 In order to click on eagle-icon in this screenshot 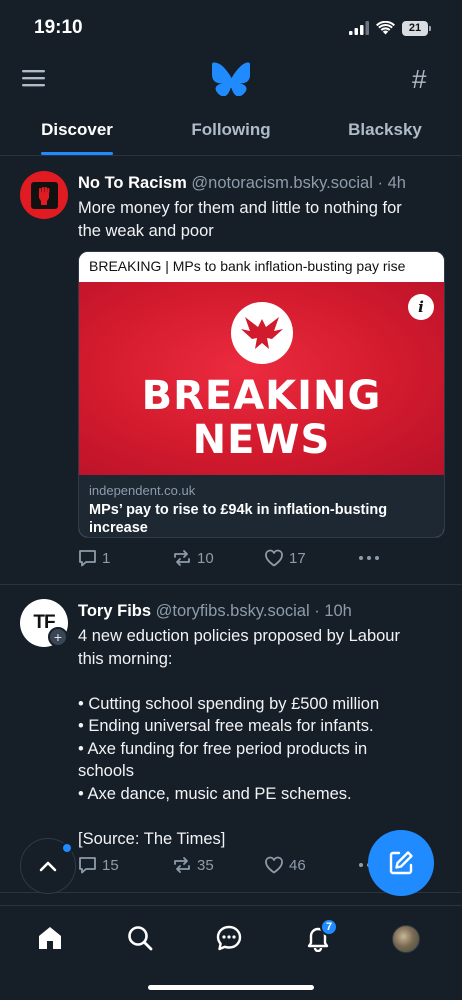, I will do `click(261, 333)`.